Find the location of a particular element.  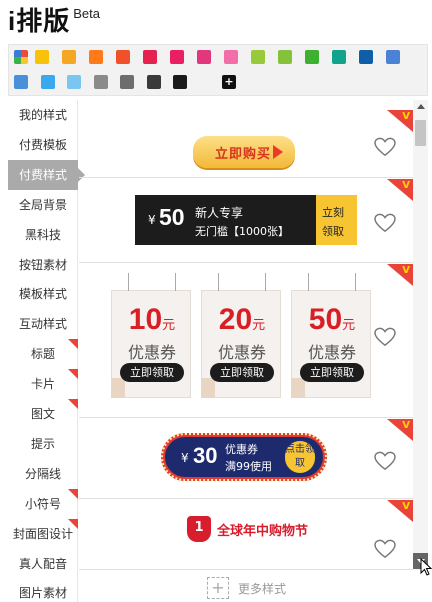

scroll-up-arrow-icon is located at coordinates (421, 106).